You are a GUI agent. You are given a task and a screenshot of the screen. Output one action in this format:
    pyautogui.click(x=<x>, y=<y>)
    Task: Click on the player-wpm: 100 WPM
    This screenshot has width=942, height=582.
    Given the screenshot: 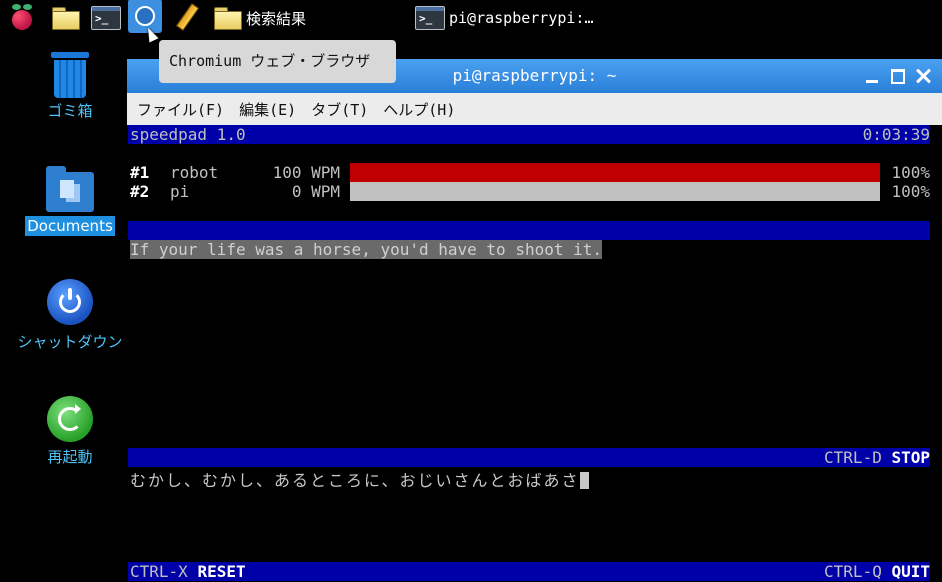 What is the action you would take?
    pyautogui.click(x=306, y=172)
    